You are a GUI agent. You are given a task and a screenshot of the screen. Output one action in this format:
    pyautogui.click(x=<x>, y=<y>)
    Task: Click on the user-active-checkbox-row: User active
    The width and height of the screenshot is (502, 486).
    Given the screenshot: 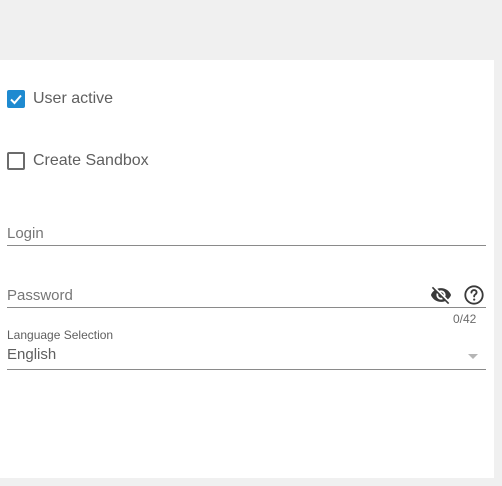 What is the action you would take?
    pyautogui.click(x=60, y=99)
    